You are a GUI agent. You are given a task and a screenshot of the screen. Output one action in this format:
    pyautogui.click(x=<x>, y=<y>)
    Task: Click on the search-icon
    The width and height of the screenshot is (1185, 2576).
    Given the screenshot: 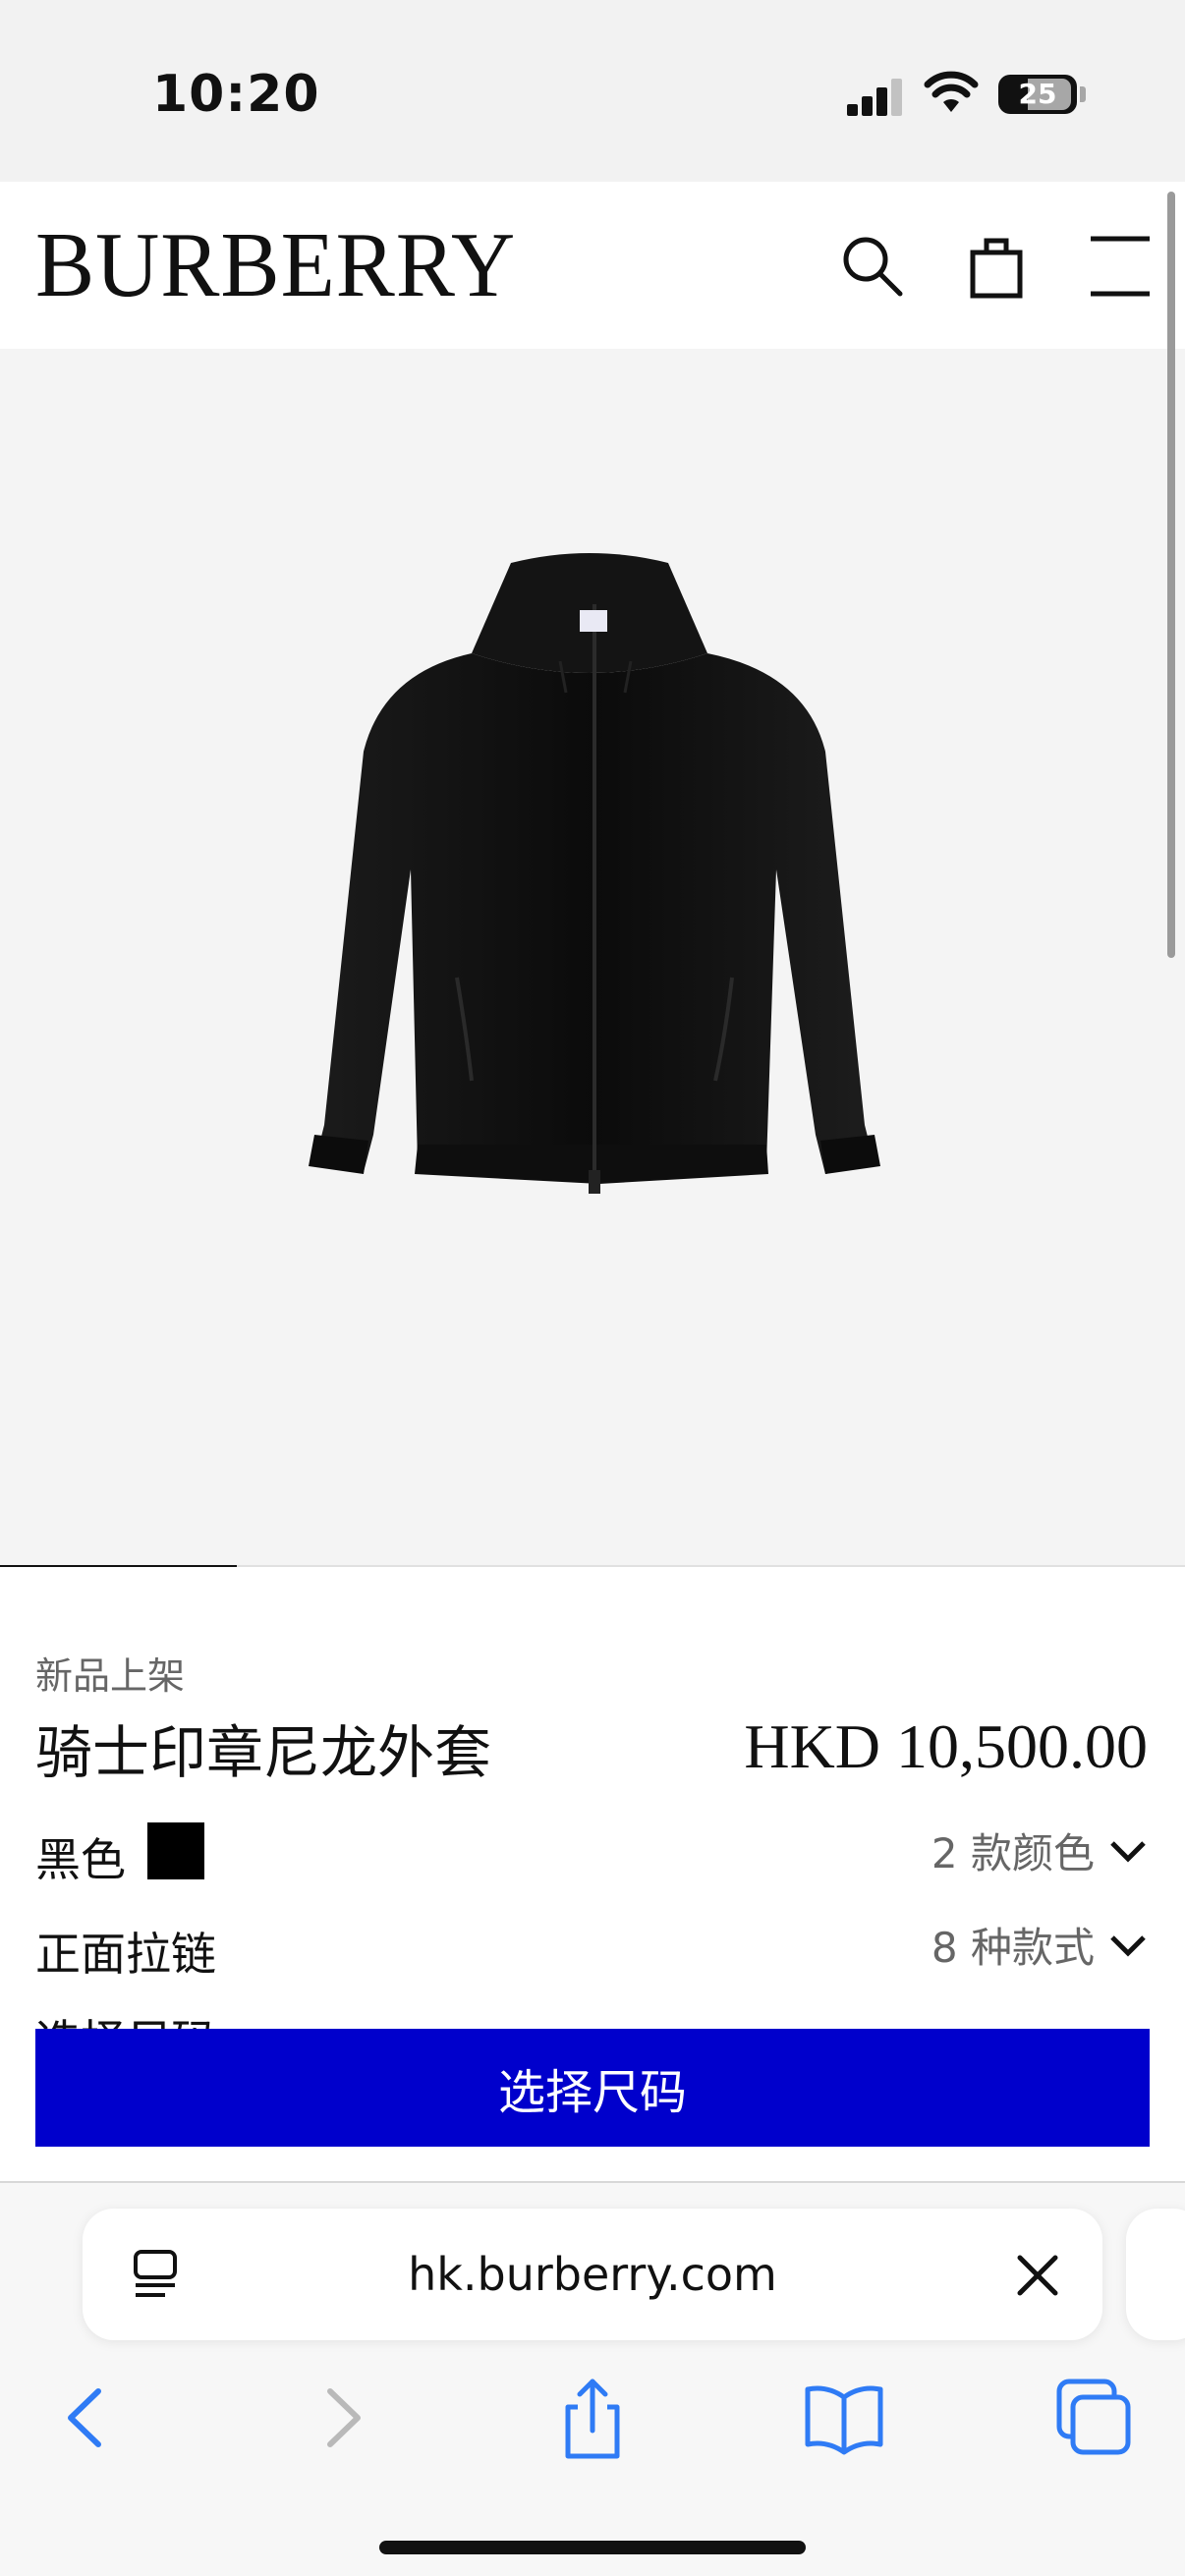 What is the action you would take?
    pyautogui.click(x=873, y=266)
    